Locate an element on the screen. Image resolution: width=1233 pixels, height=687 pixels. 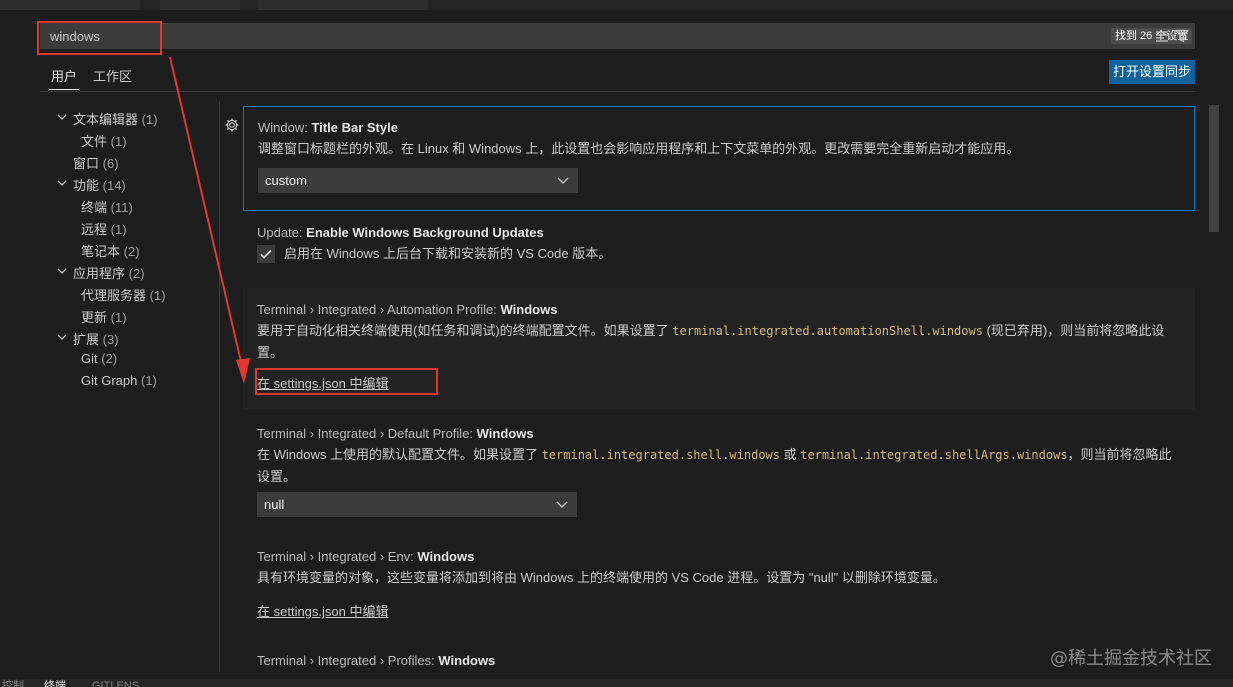
toc-item-extensions: 扩展 (3) is located at coordinates (96, 338).